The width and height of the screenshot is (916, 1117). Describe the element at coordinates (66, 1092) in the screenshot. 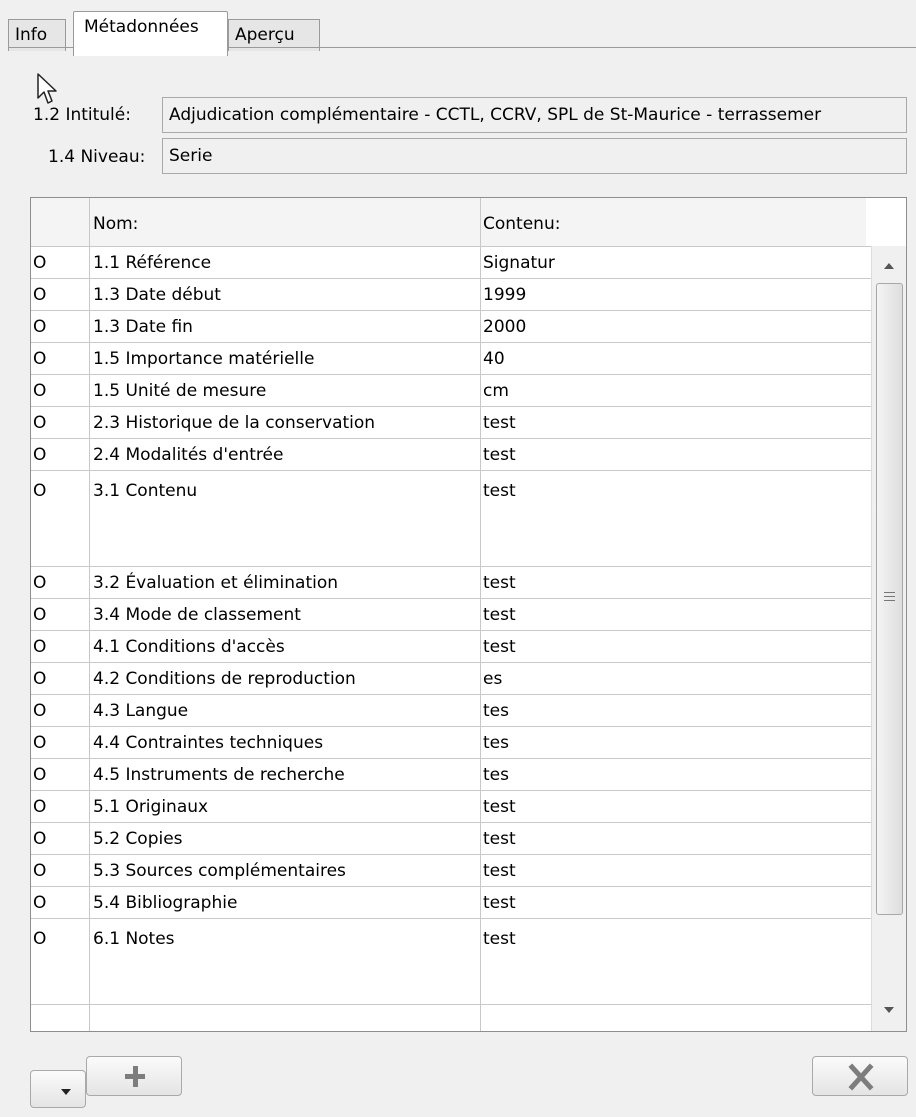

I see `chevron-down-icon` at that location.